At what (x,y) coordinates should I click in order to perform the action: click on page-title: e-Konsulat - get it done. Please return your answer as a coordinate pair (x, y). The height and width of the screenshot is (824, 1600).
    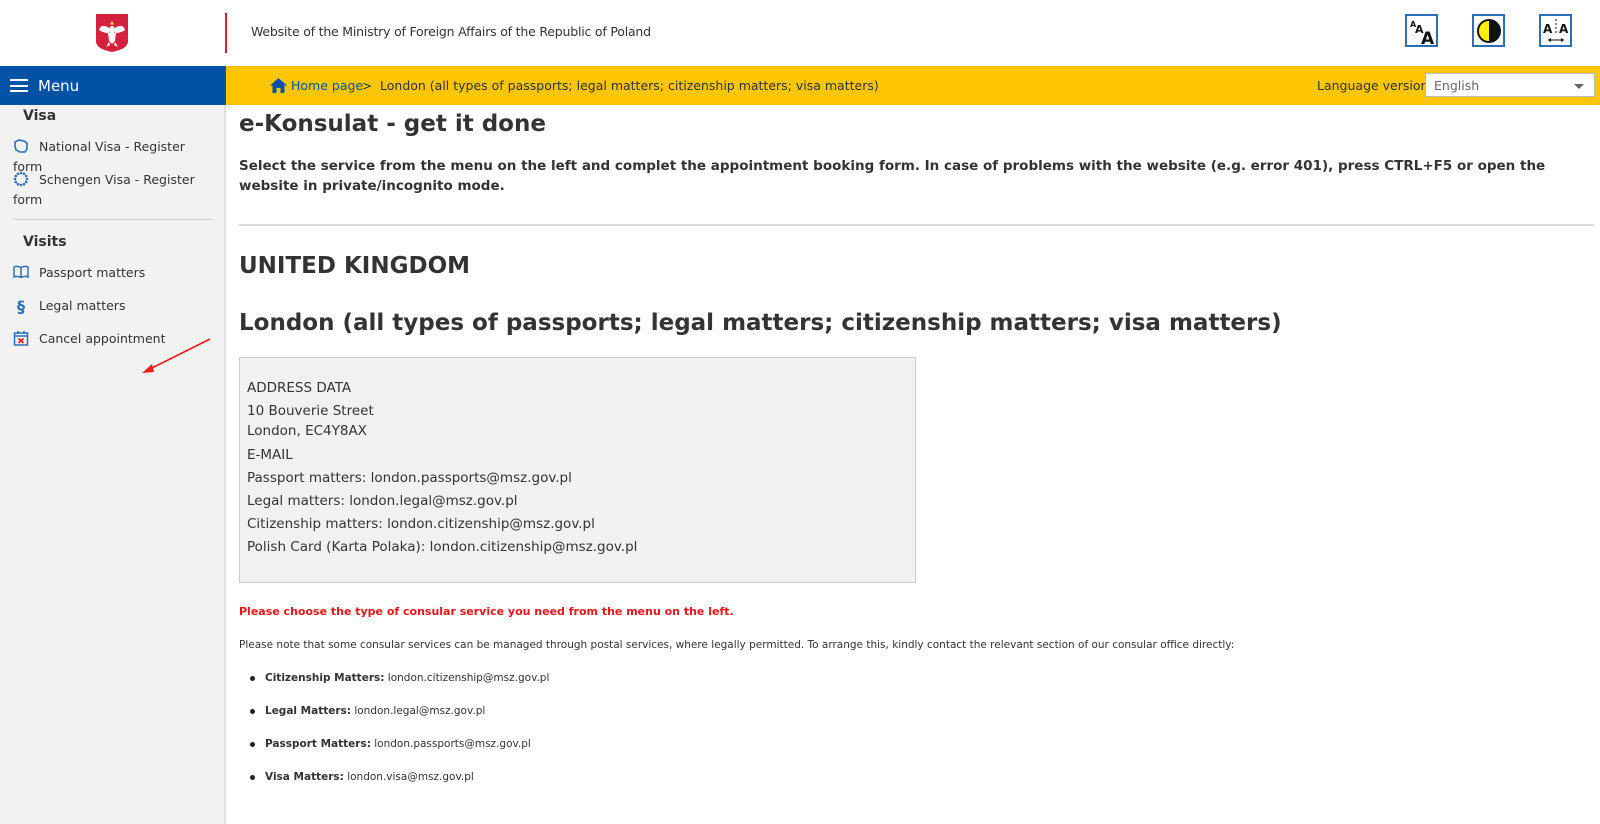
    Looking at the image, I should click on (392, 124).